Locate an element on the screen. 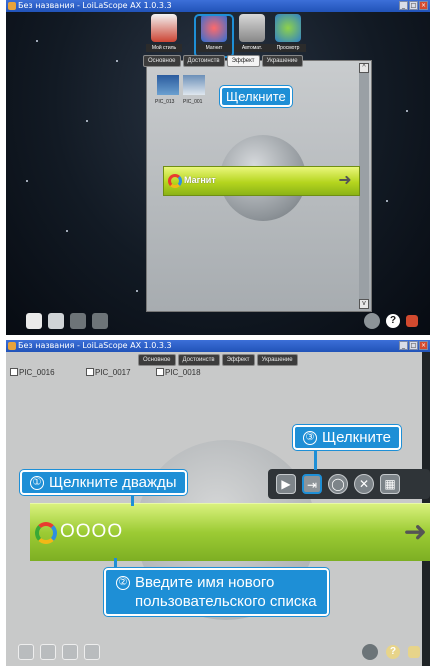  globe-icon is located at coordinates (288, 28).